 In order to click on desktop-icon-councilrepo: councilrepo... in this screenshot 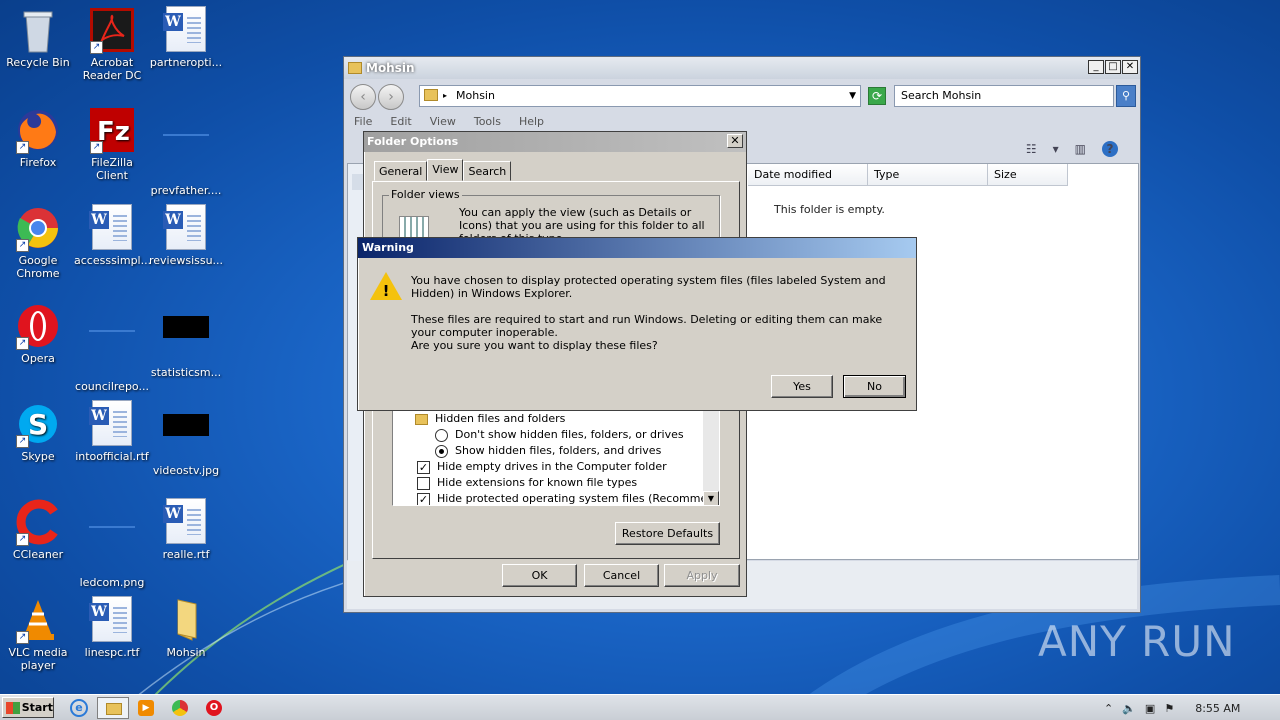, I will do `click(112, 347)`.